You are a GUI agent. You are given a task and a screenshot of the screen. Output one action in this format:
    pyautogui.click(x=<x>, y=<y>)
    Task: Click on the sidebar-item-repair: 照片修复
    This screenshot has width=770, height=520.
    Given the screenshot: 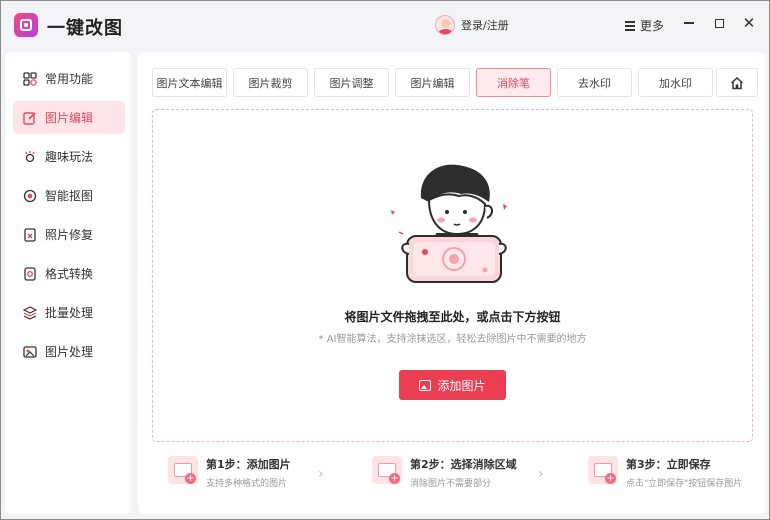 What is the action you would take?
    pyautogui.click(x=69, y=234)
    